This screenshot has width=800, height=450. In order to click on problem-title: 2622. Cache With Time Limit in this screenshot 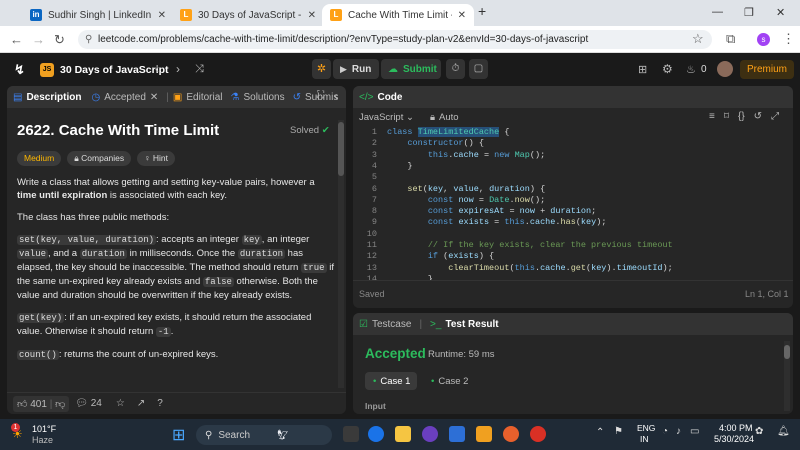, I will do `click(118, 130)`.